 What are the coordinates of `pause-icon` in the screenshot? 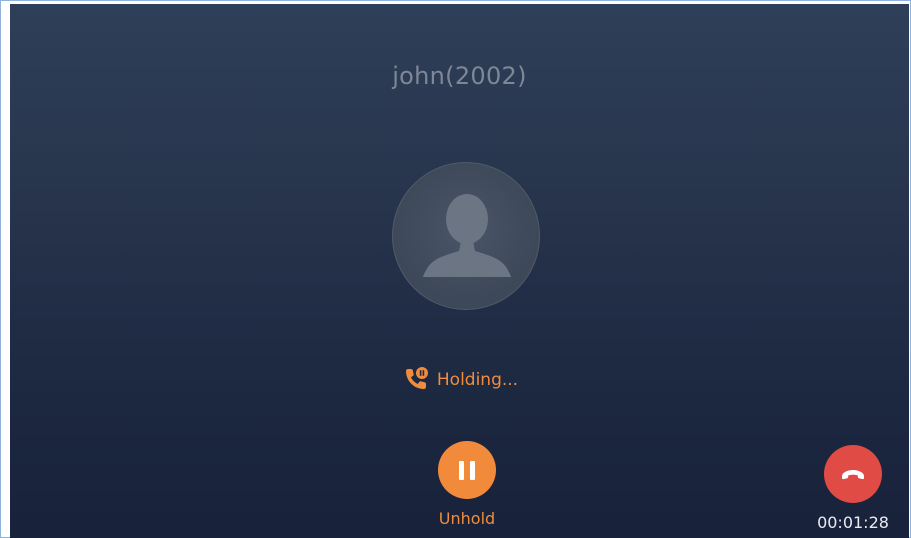 It's located at (467, 470).